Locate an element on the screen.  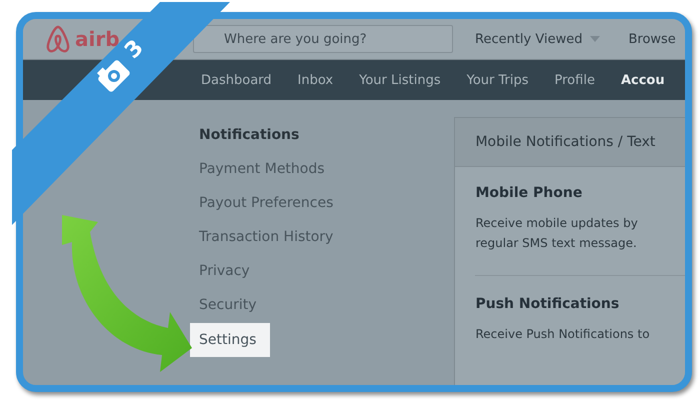
header-menu: Recently Viewed is located at coordinates (537, 39).